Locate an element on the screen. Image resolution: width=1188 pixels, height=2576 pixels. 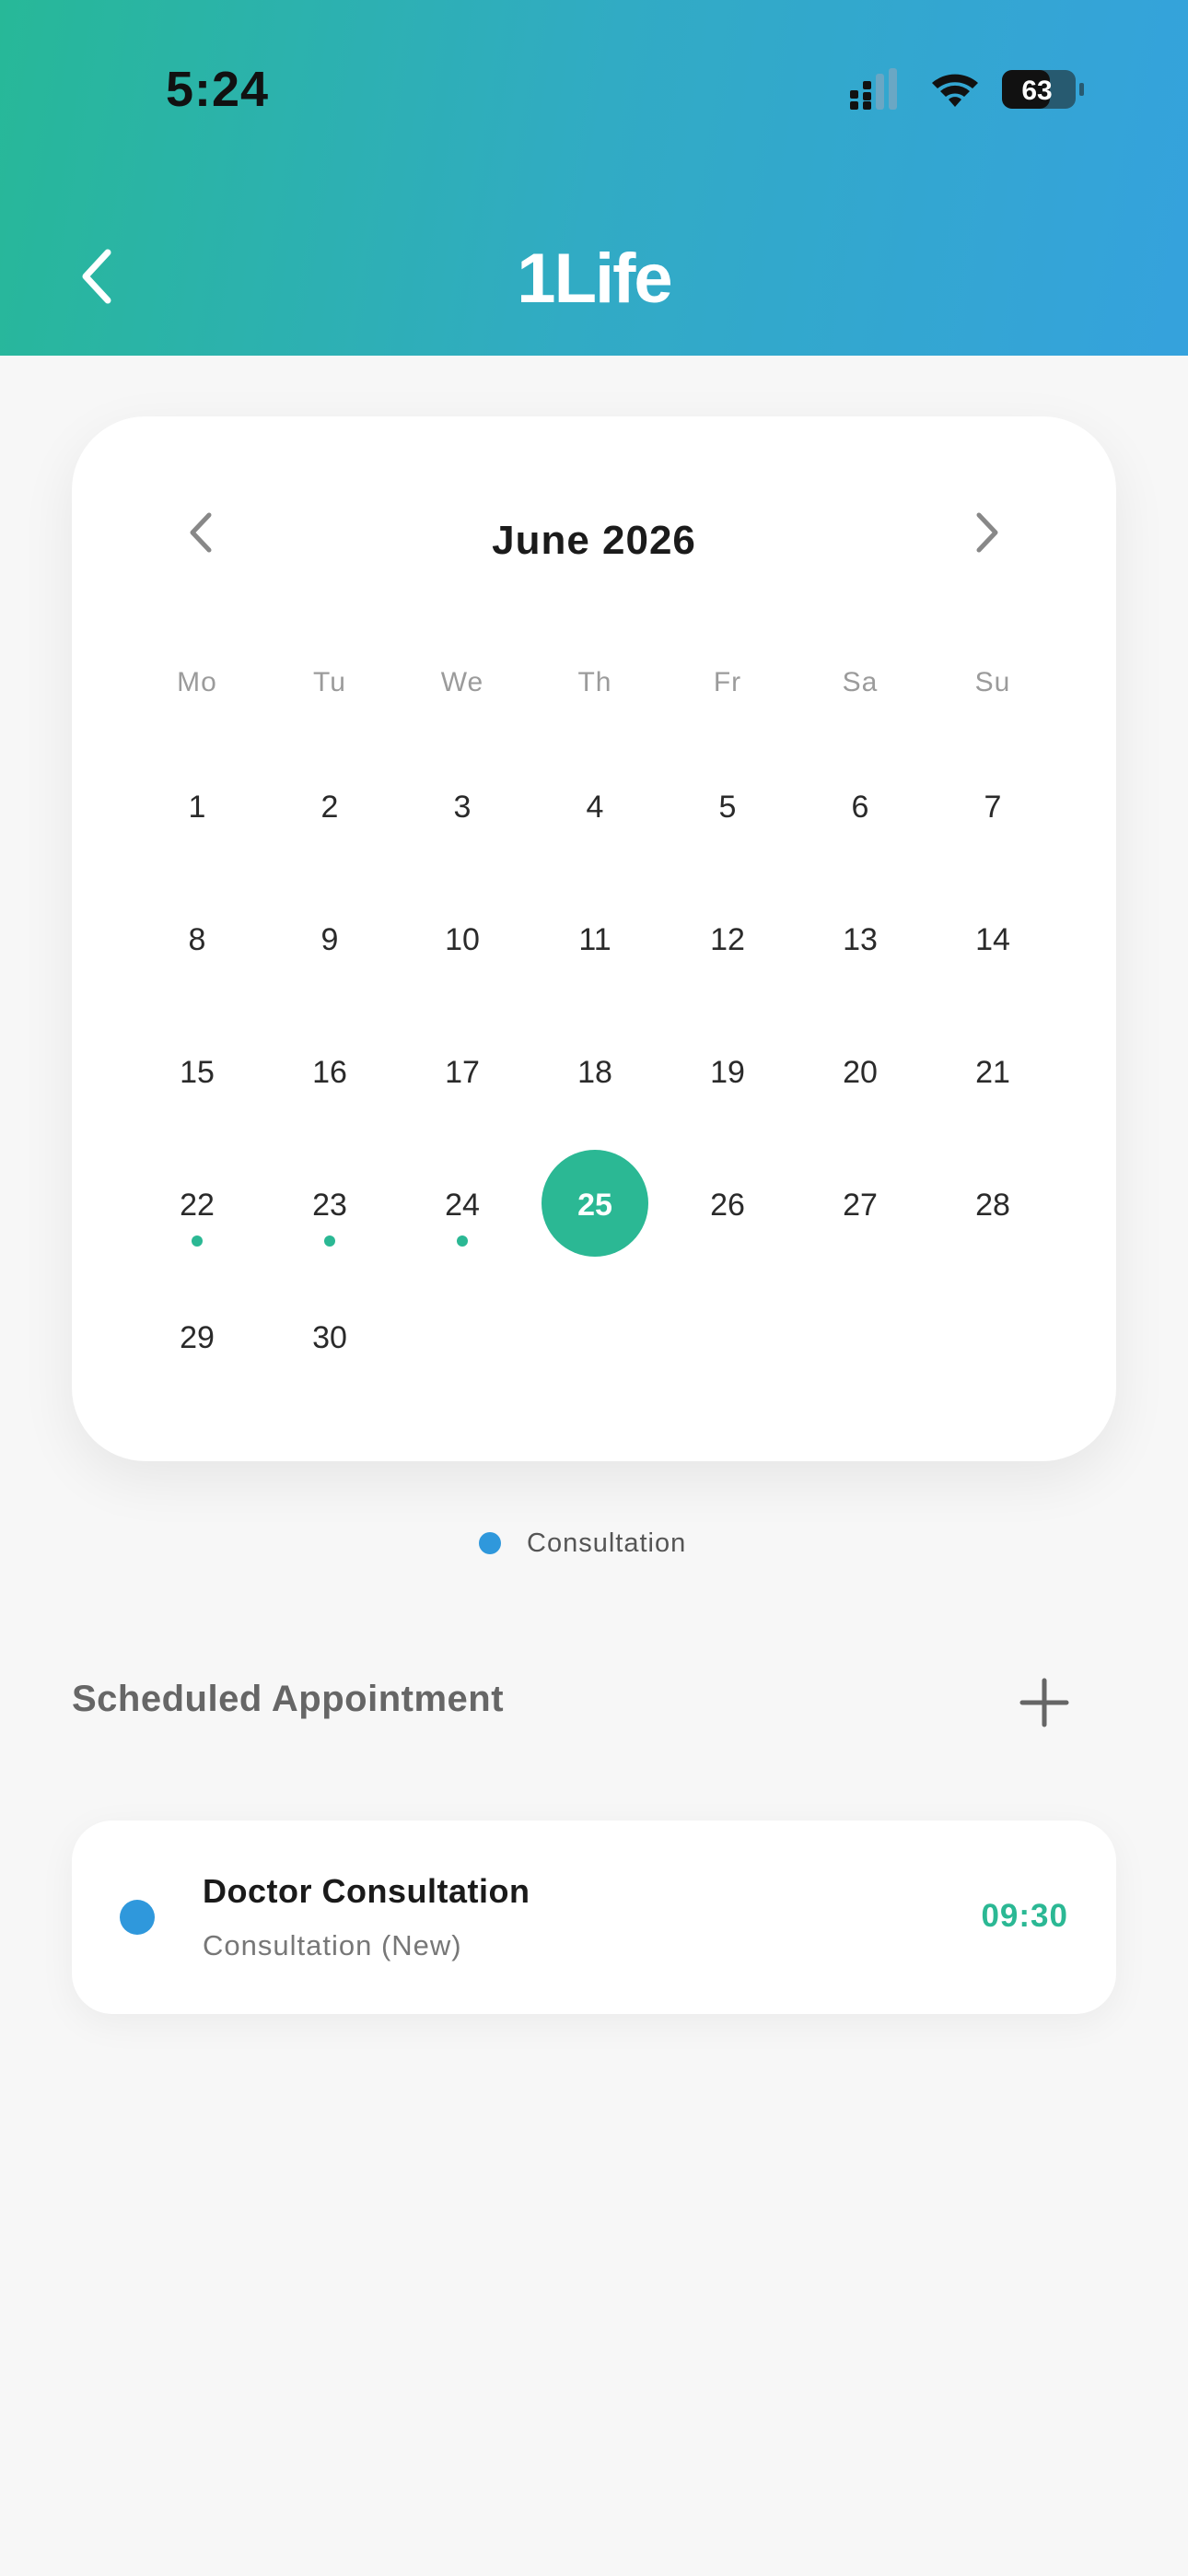
calendar-day-number: 13 is located at coordinates (860, 939).